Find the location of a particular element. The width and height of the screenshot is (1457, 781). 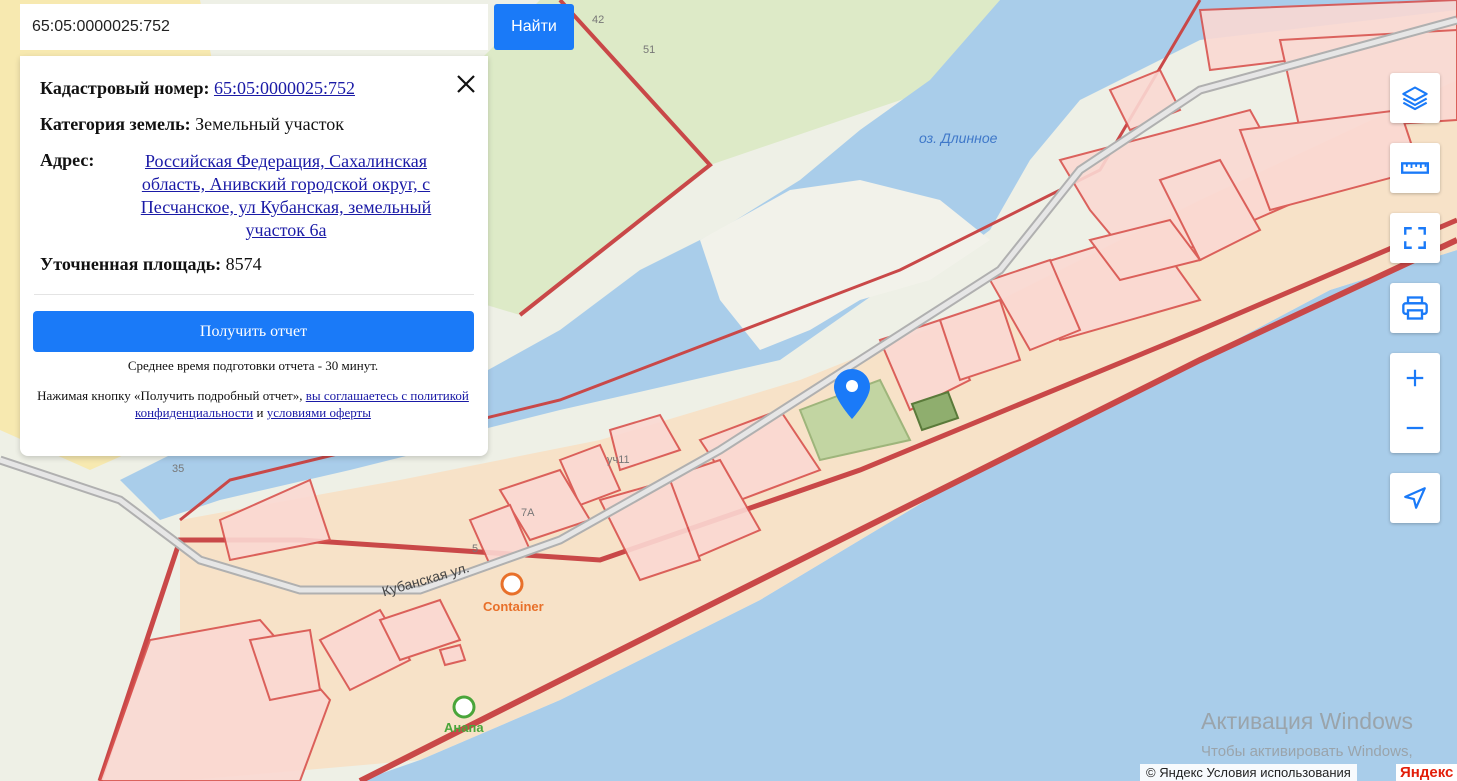

cadastral-link: 65:05:0000025:752 is located at coordinates (284, 88).